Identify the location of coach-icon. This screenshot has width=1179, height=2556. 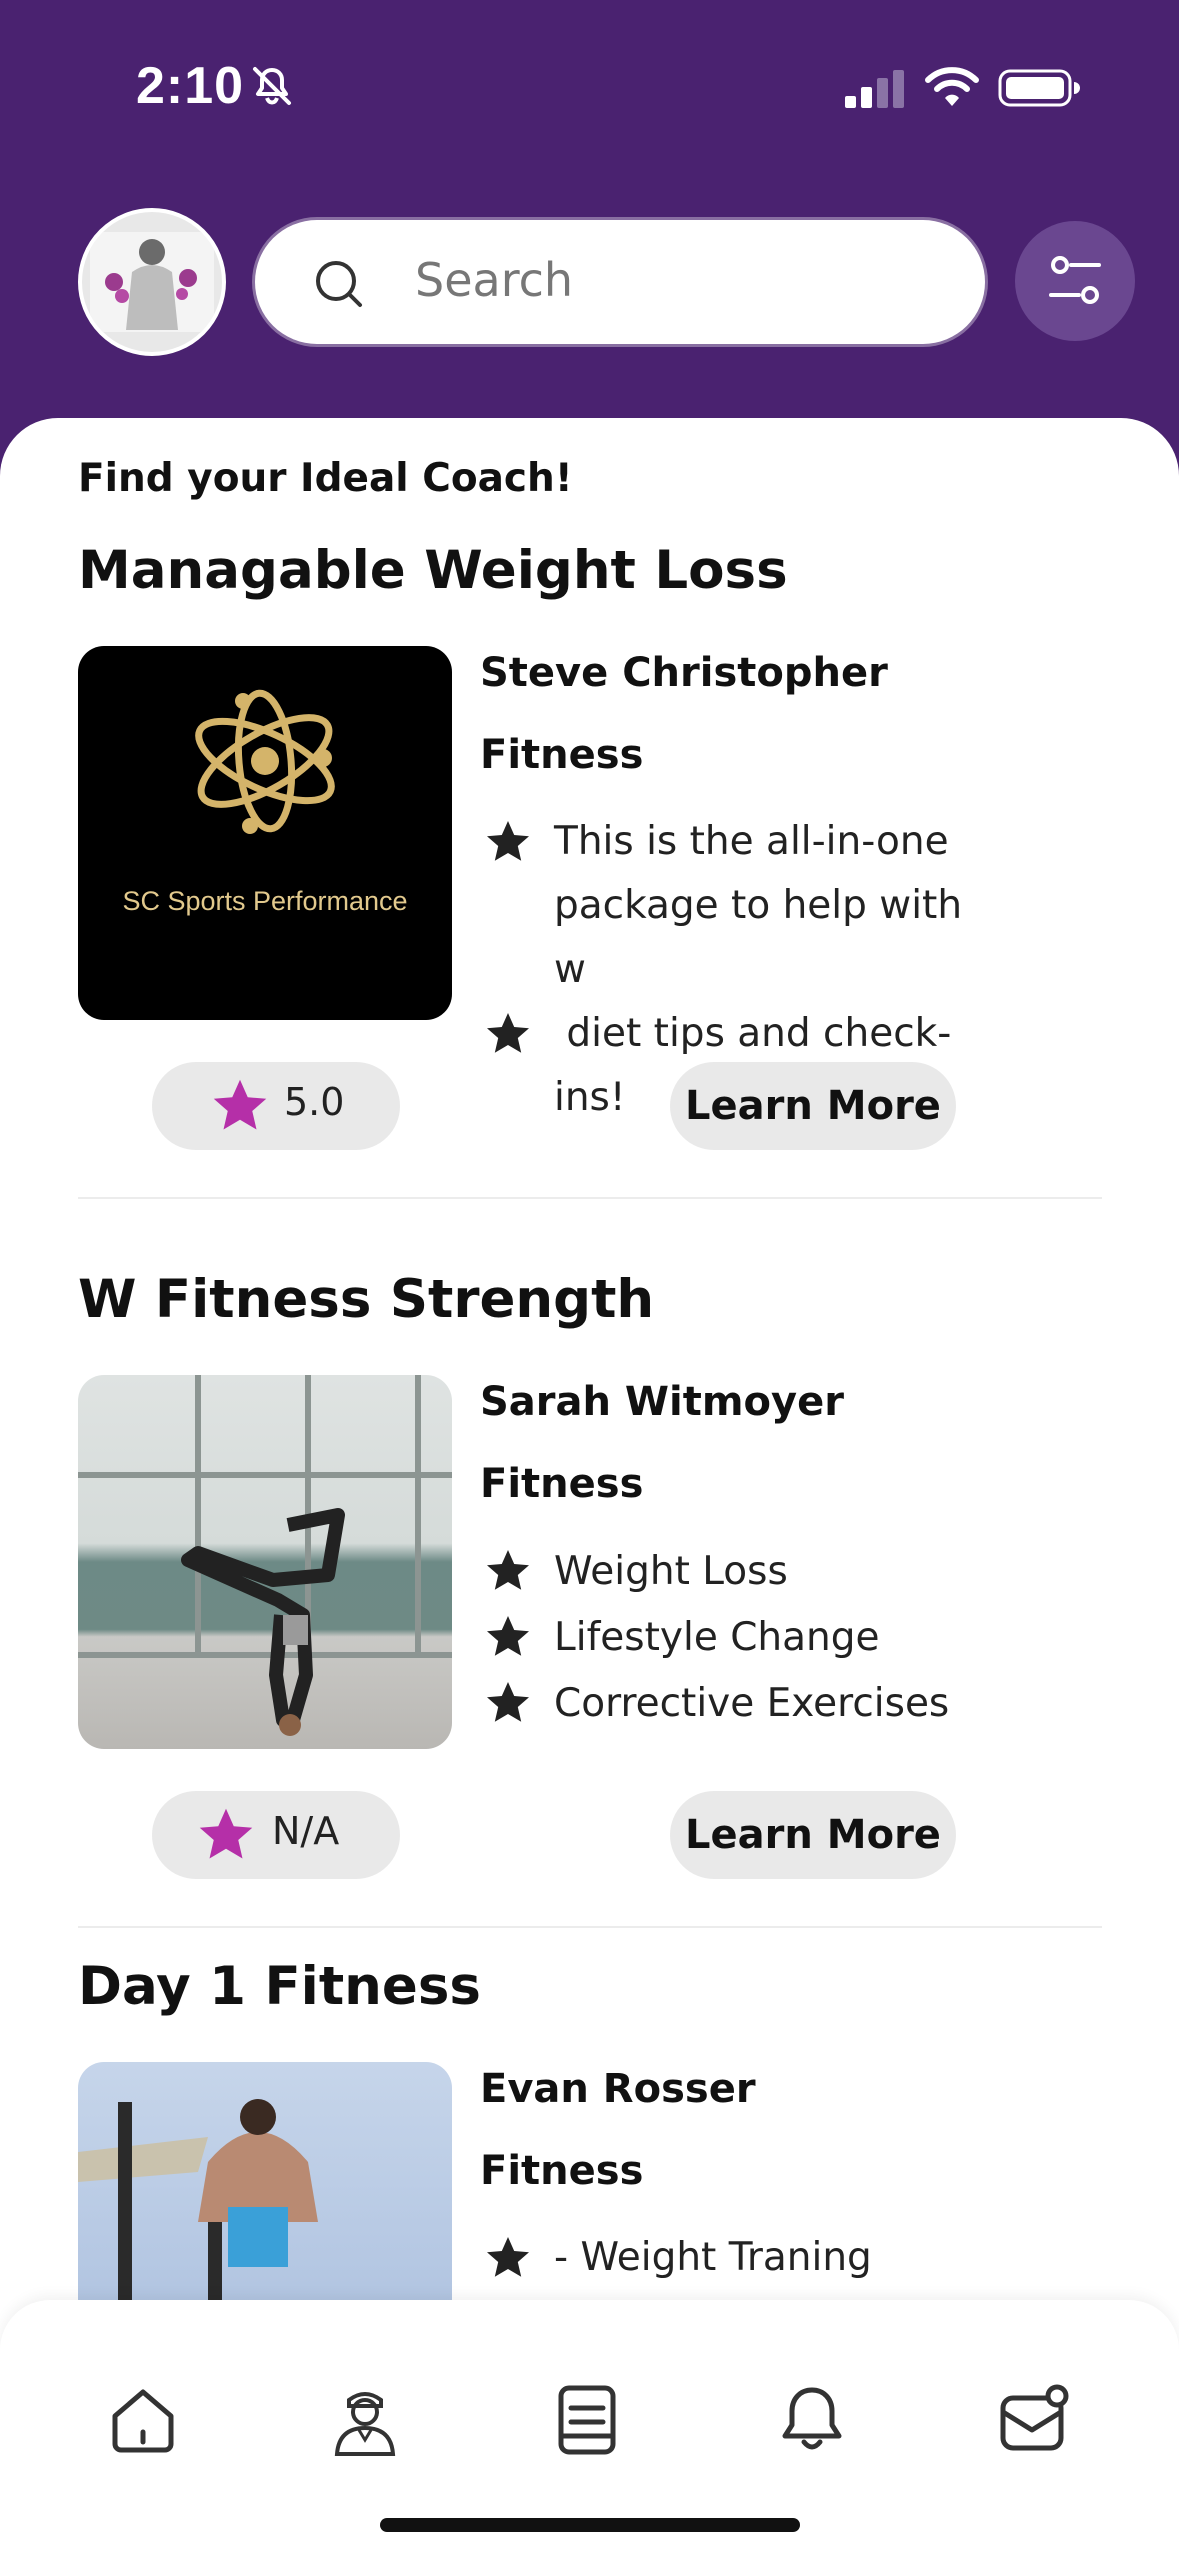
(365, 2424).